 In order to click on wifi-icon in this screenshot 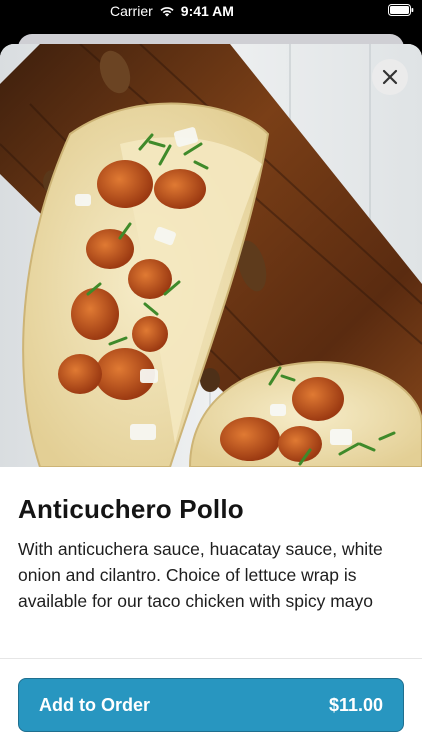, I will do `click(167, 12)`.